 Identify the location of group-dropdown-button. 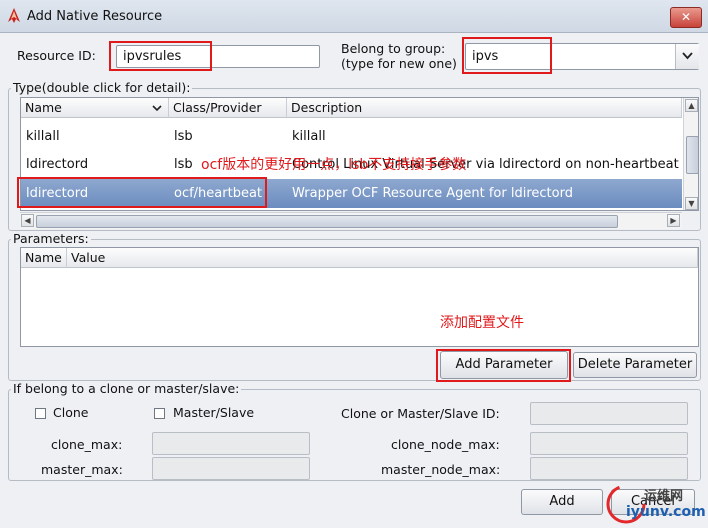
(687, 56).